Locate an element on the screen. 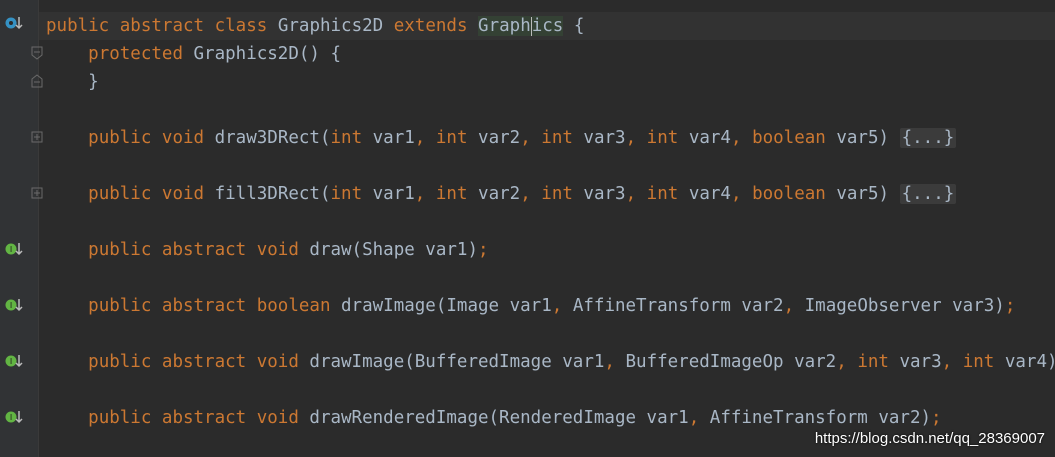 This screenshot has height=457, width=1055. code-line: public abstract void draw(Shape var1); is located at coordinates (547, 250).